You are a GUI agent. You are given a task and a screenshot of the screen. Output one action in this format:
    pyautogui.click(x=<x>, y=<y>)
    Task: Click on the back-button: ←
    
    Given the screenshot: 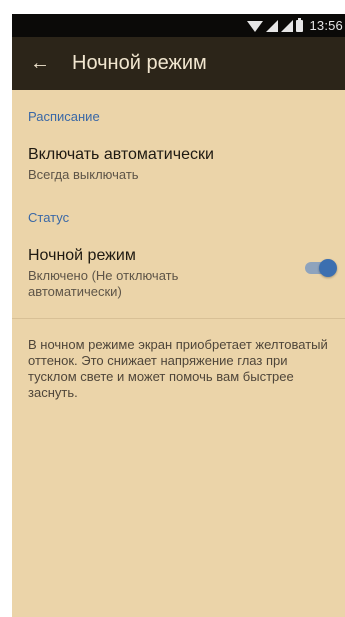 What is the action you would take?
    pyautogui.click(x=40, y=63)
    